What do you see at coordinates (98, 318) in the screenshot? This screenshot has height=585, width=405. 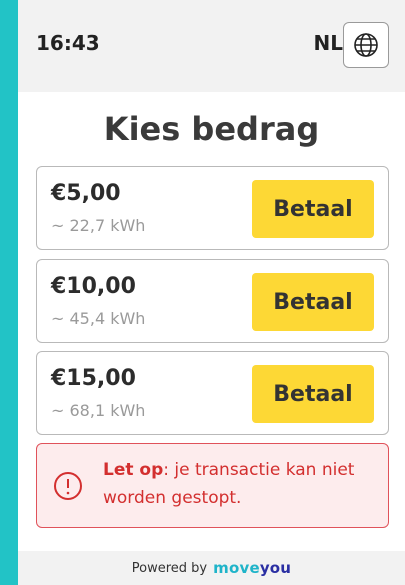 I see `energy-estimate: ~ 45,4 kWh` at bounding box center [98, 318].